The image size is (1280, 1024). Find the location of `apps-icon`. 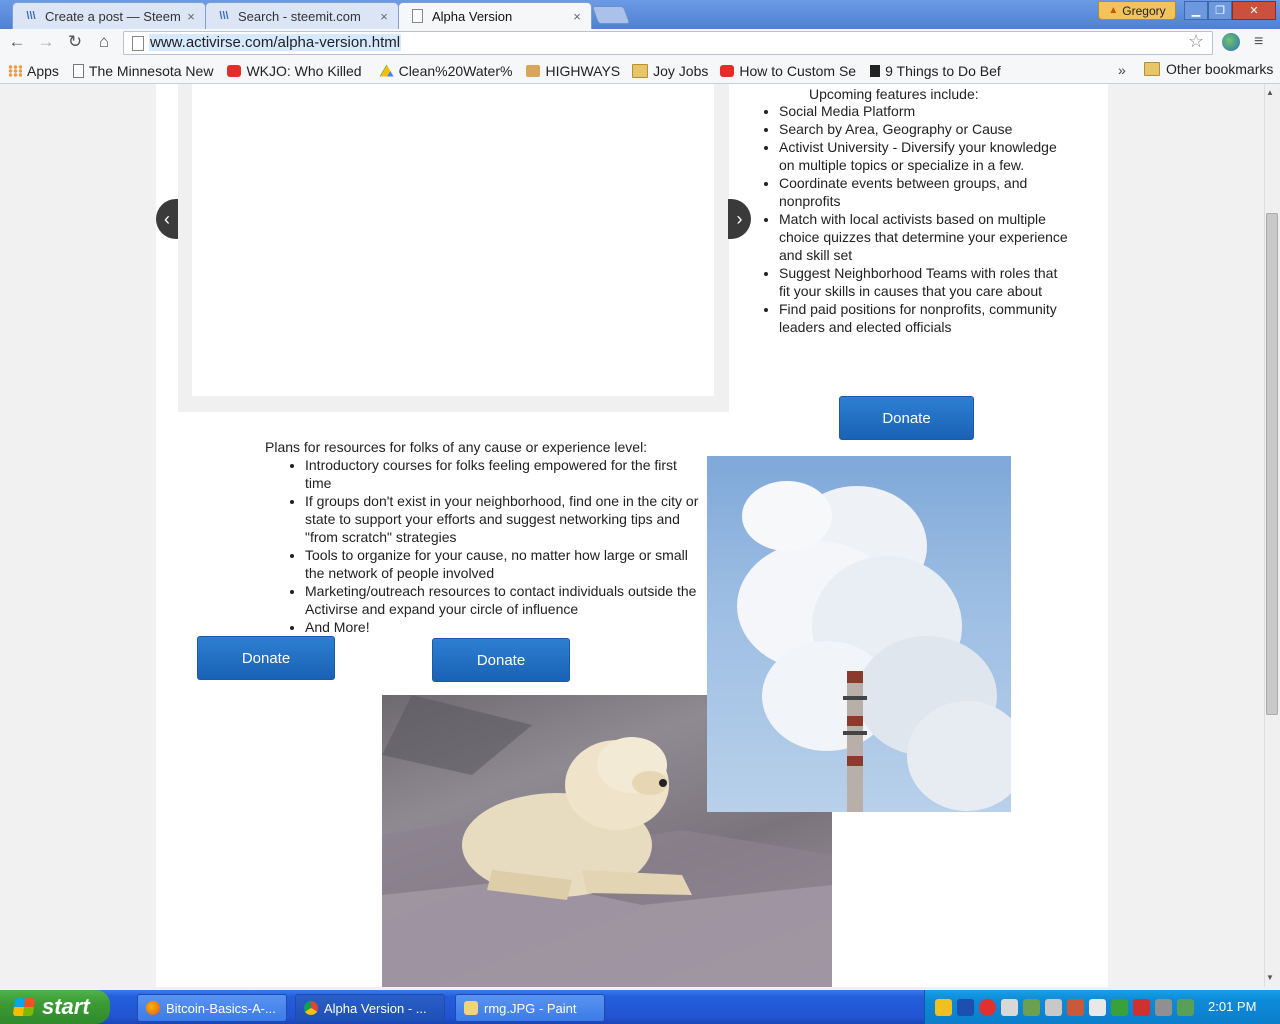

apps-icon is located at coordinates (15, 70).